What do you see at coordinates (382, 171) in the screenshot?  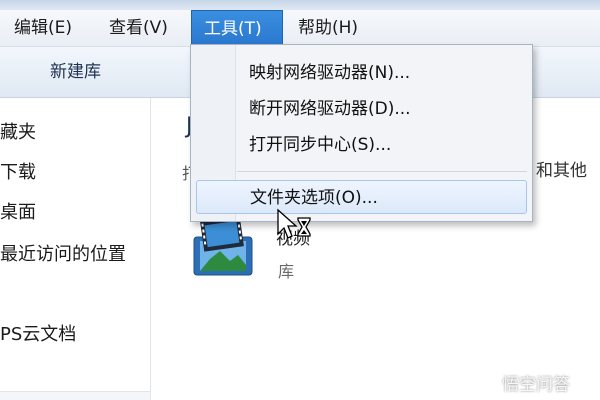 I see `menu-separator` at bounding box center [382, 171].